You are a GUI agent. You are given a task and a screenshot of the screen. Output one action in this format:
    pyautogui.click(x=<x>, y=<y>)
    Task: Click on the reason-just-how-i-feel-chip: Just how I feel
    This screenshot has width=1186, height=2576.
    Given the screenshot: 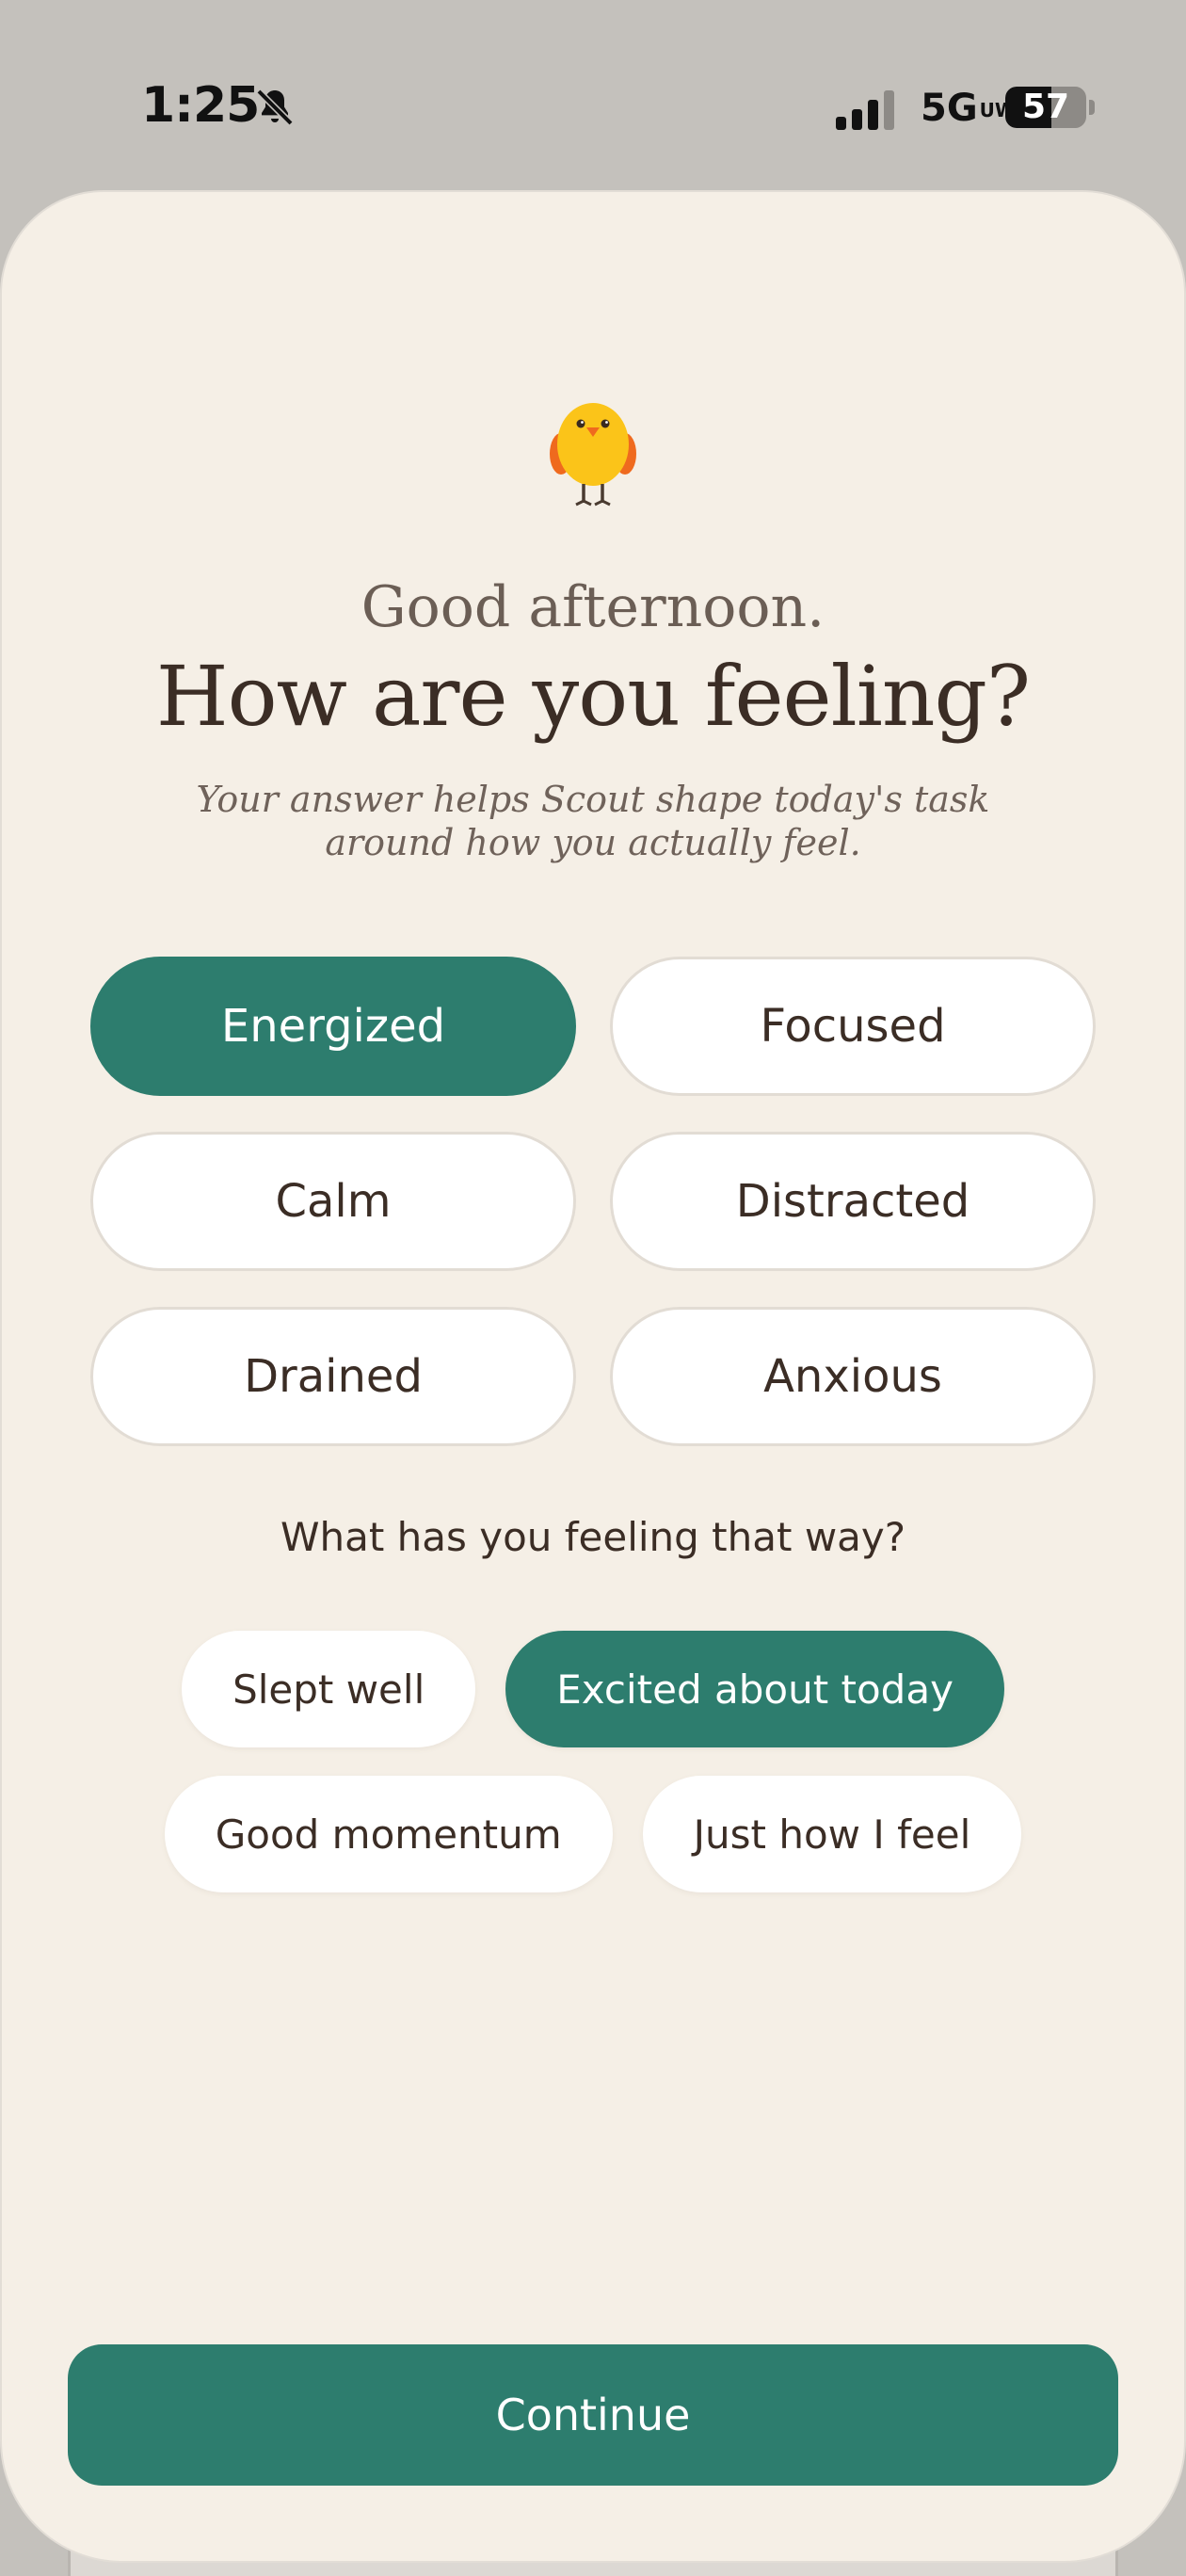 What is the action you would take?
    pyautogui.click(x=832, y=1834)
    